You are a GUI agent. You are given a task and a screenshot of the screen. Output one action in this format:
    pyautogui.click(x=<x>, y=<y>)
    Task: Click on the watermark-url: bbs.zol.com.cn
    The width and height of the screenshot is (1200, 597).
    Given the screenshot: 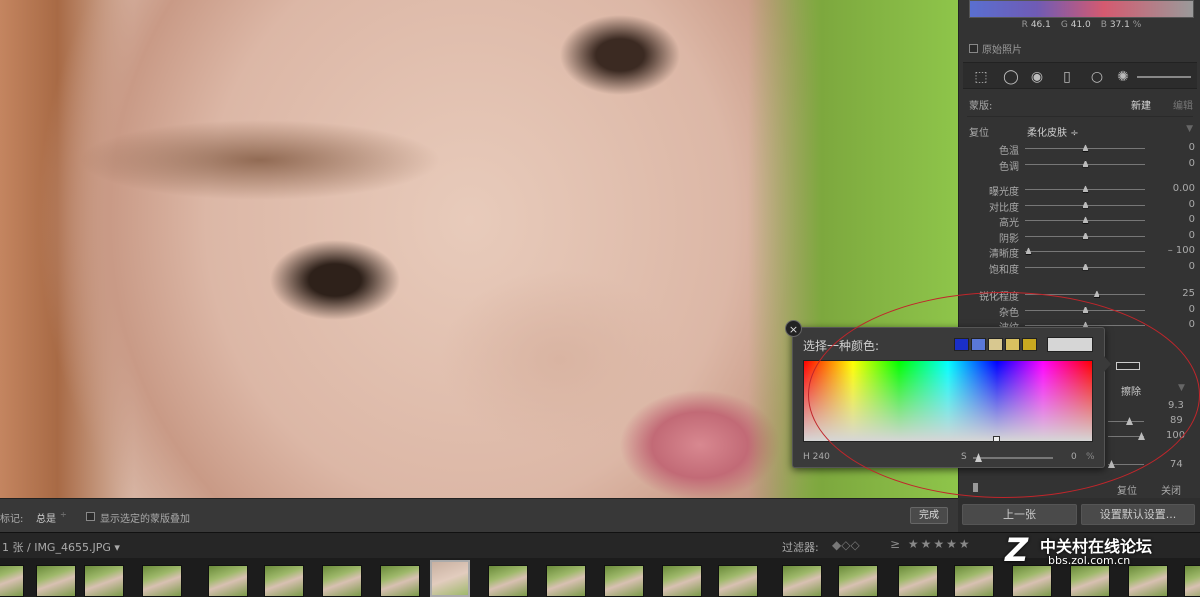 What is the action you would take?
    pyautogui.click(x=1089, y=560)
    